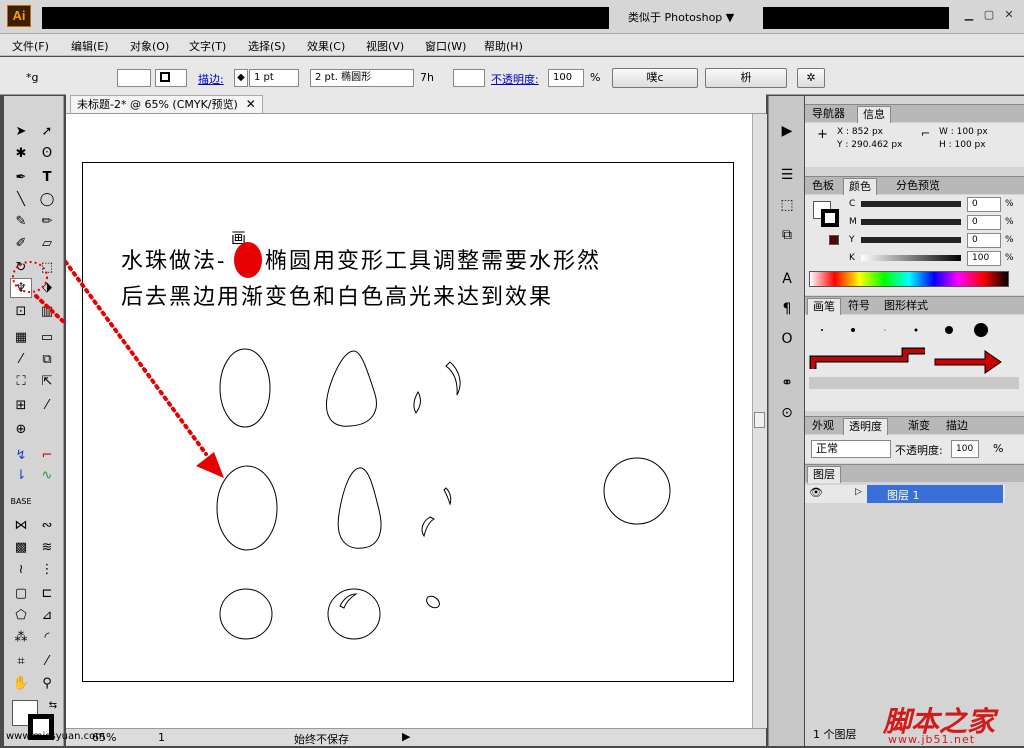 Image resolution: width=1024 pixels, height=748 pixels. Describe the element at coordinates (53, 706) in the screenshot. I see `swap-colors-icon: ⇆` at that location.